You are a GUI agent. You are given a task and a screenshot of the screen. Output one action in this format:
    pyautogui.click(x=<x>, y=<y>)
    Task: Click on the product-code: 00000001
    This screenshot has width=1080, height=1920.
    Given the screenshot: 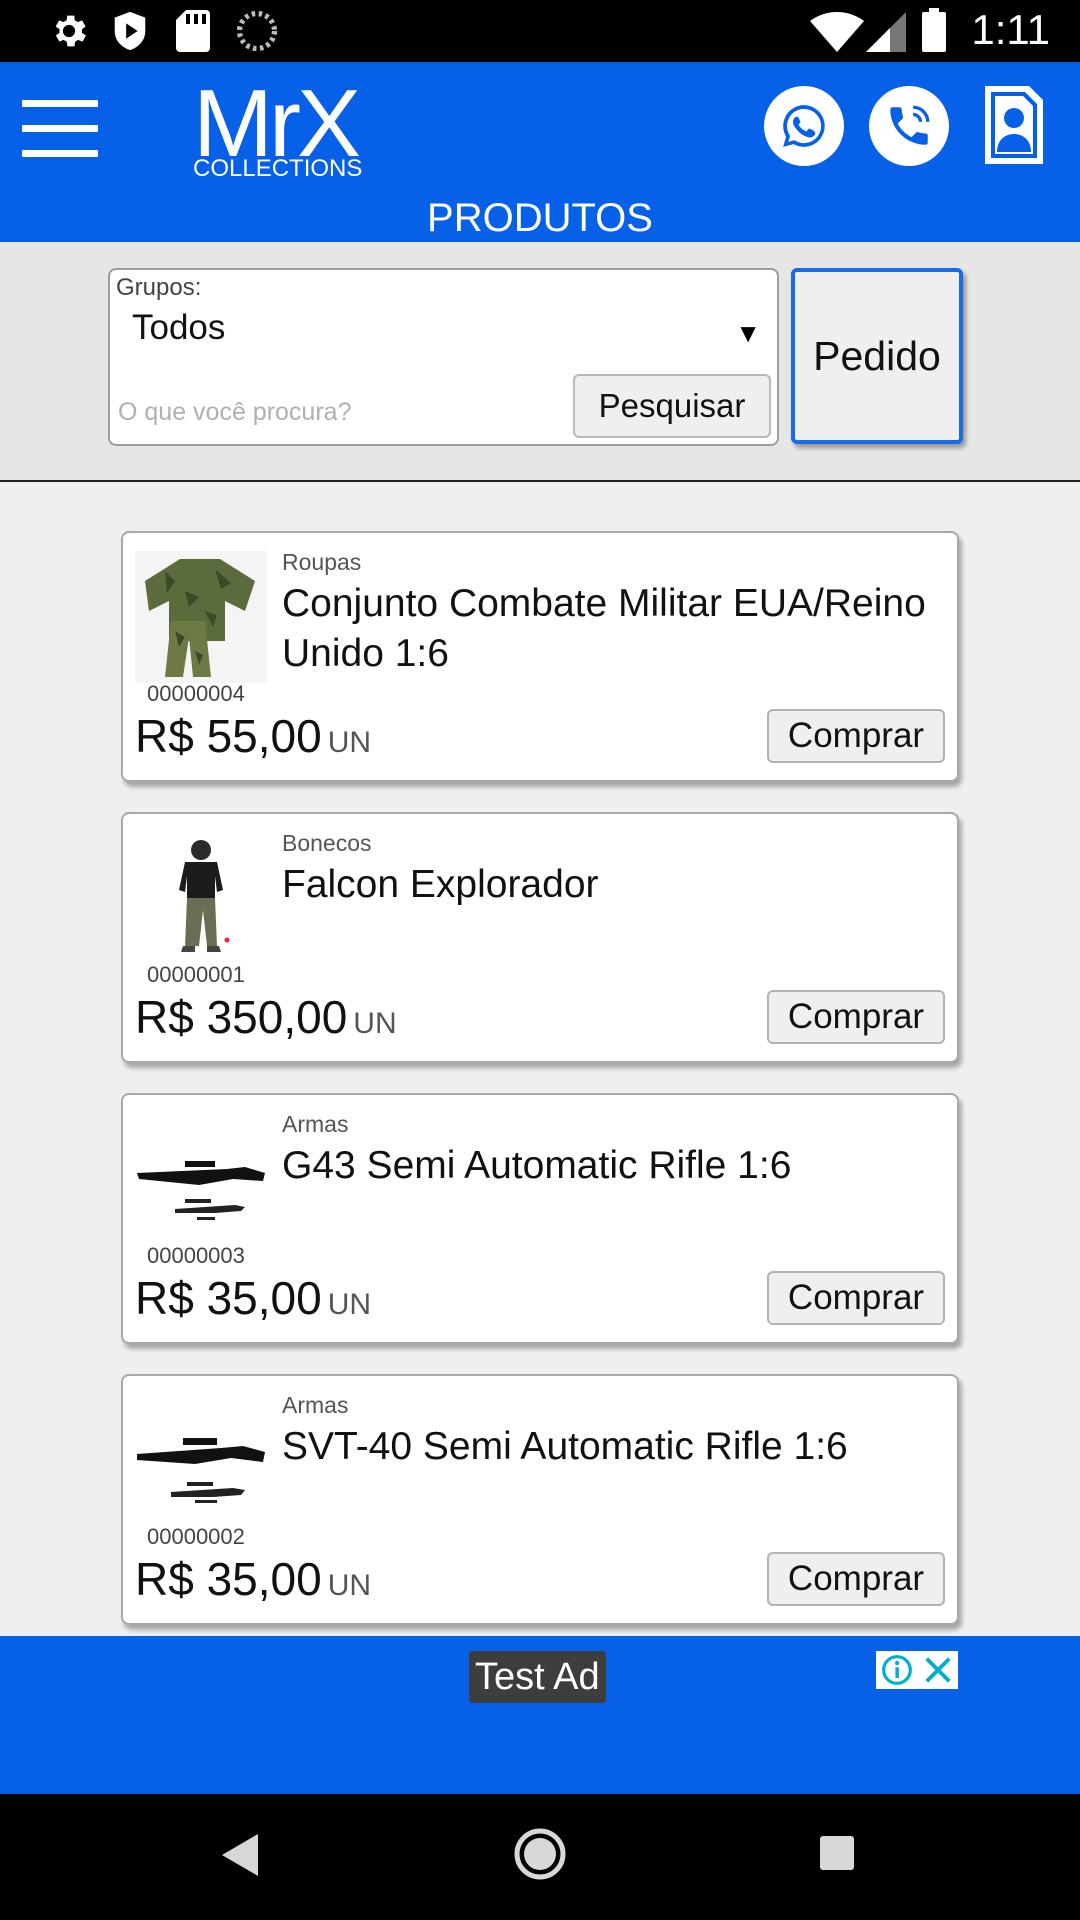 What is the action you would take?
    pyautogui.click(x=196, y=974)
    